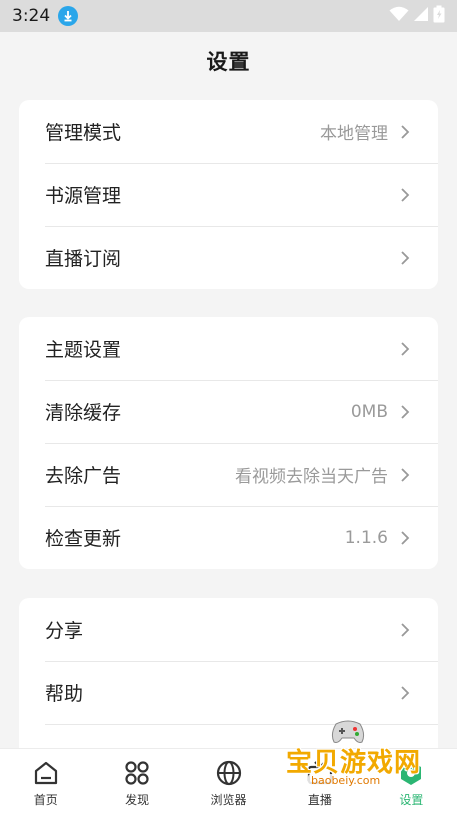 The width and height of the screenshot is (457, 813). What do you see at coordinates (83, 539) in the screenshot?
I see `settings-item-label: 检查更新` at bounding box center [83, 539].